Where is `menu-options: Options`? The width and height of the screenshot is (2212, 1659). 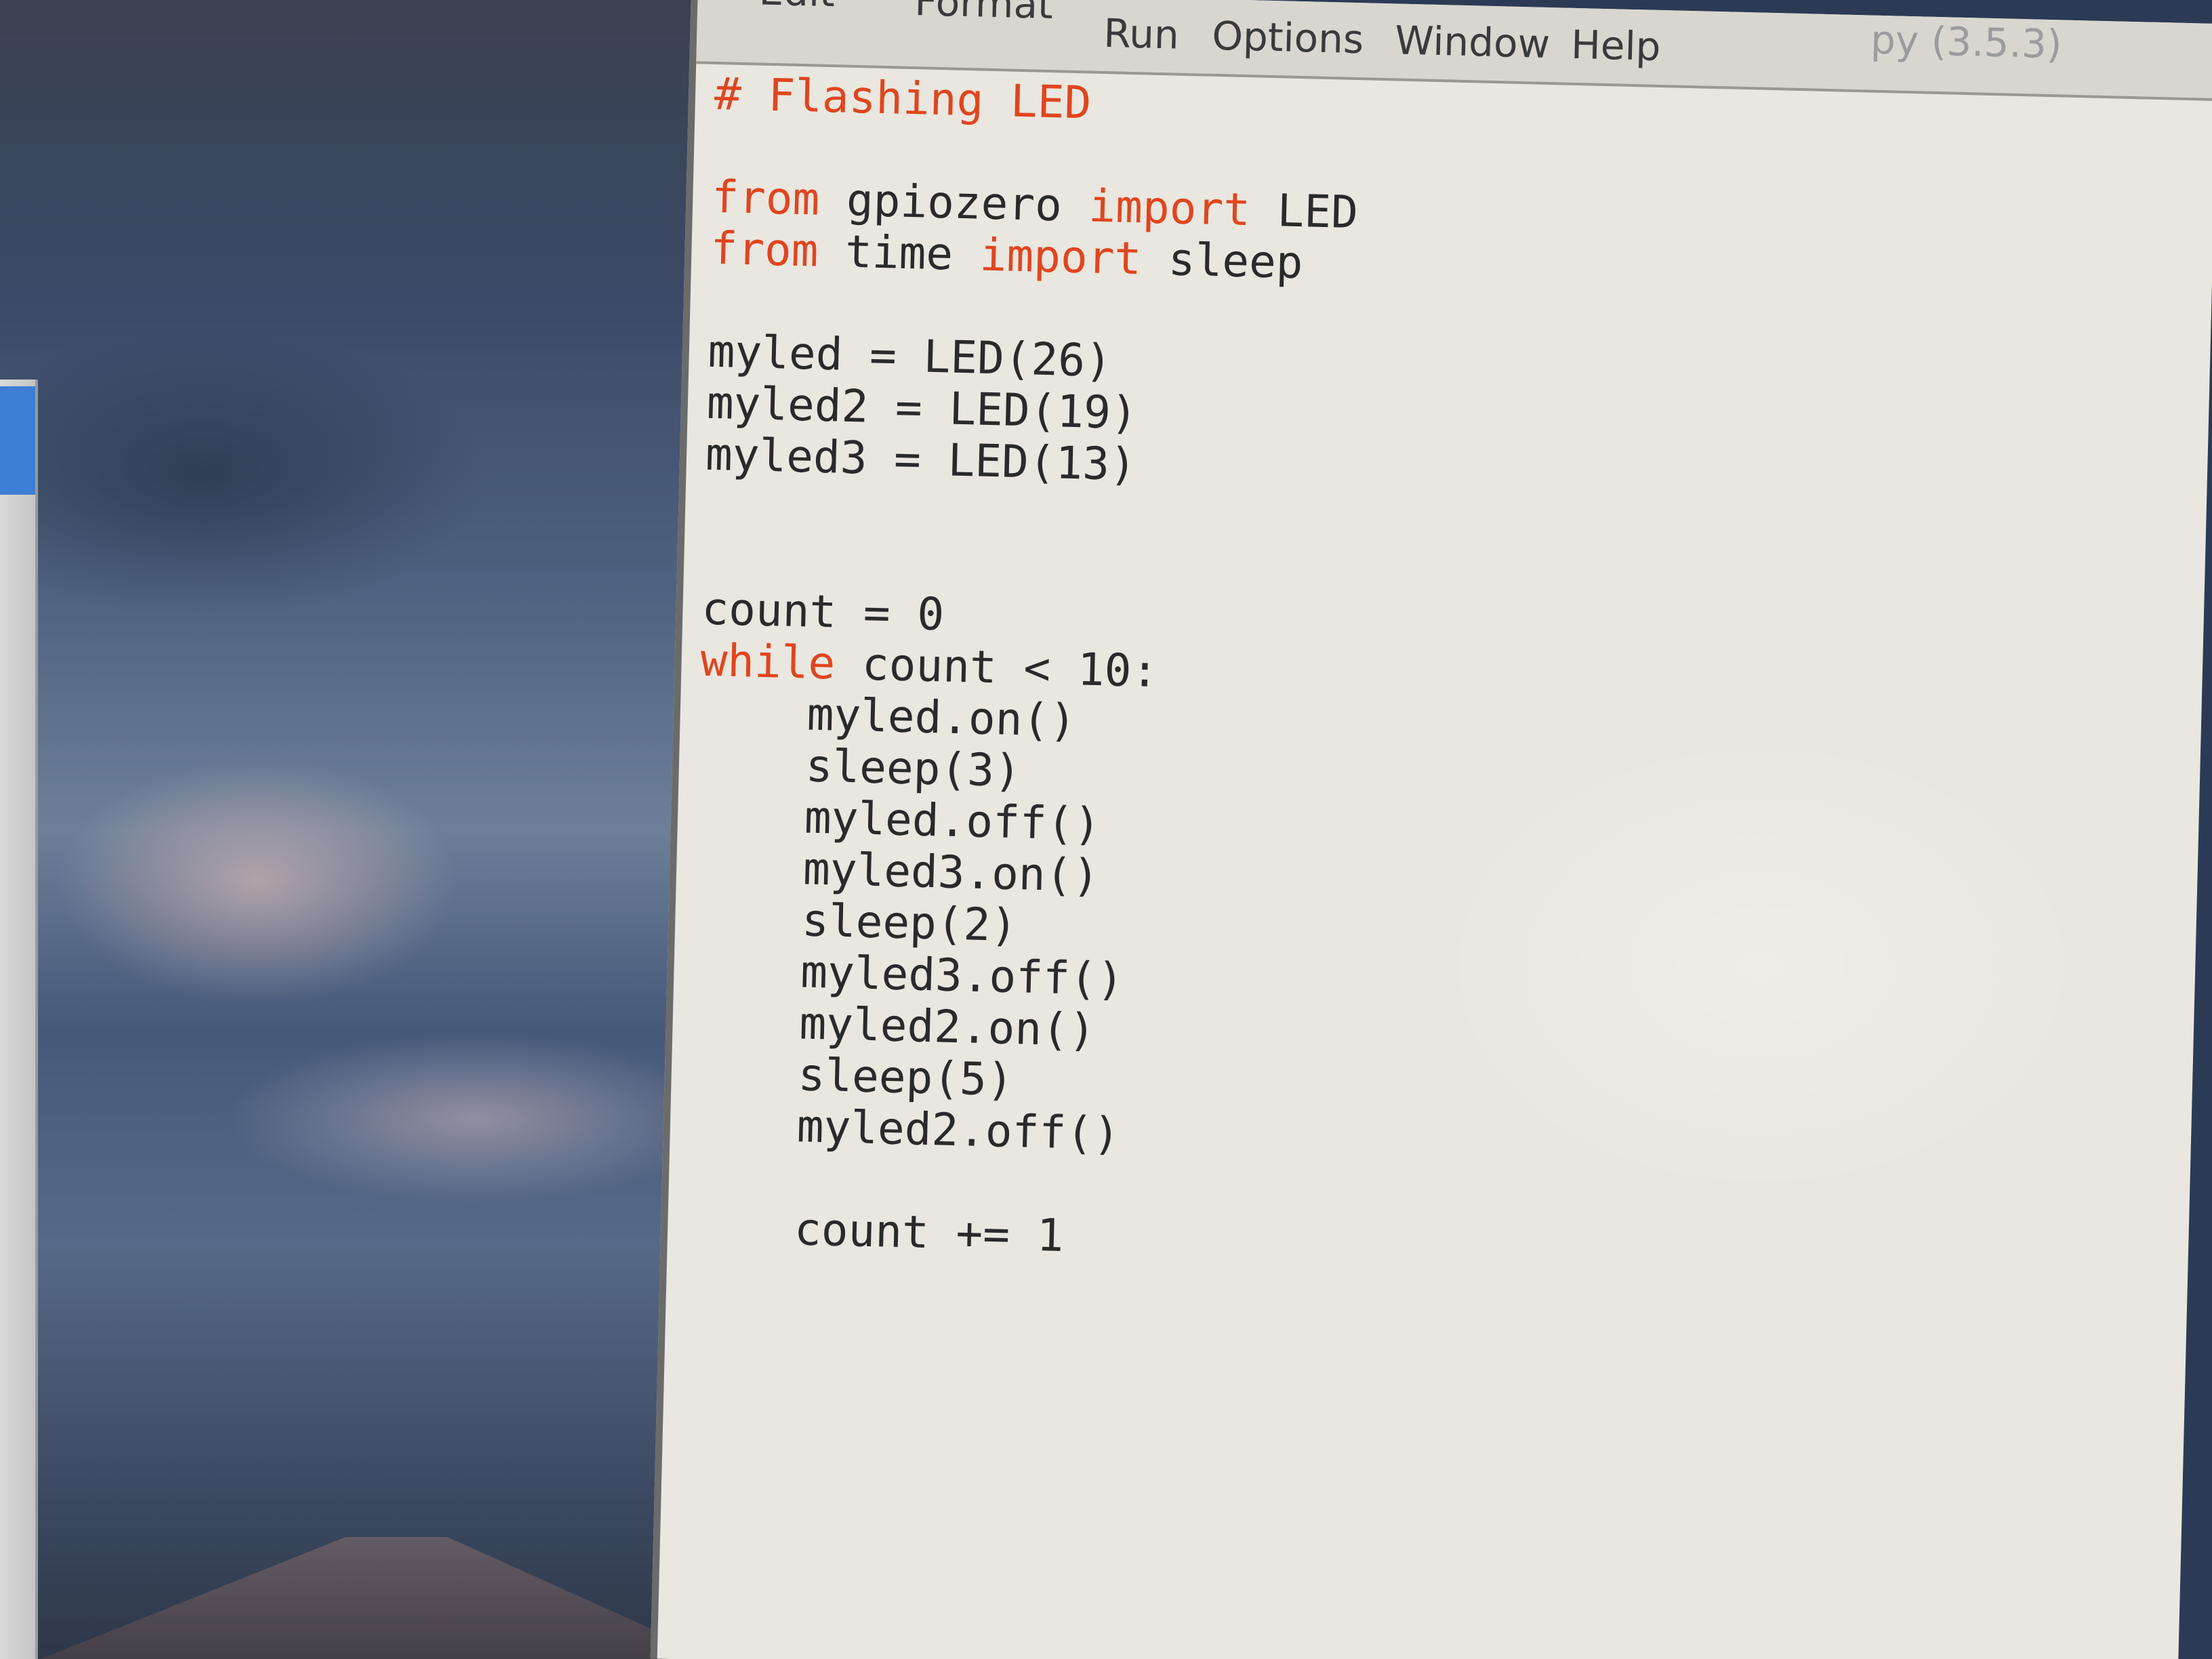
menu-options: Options is located at coordinates (1288, 38).